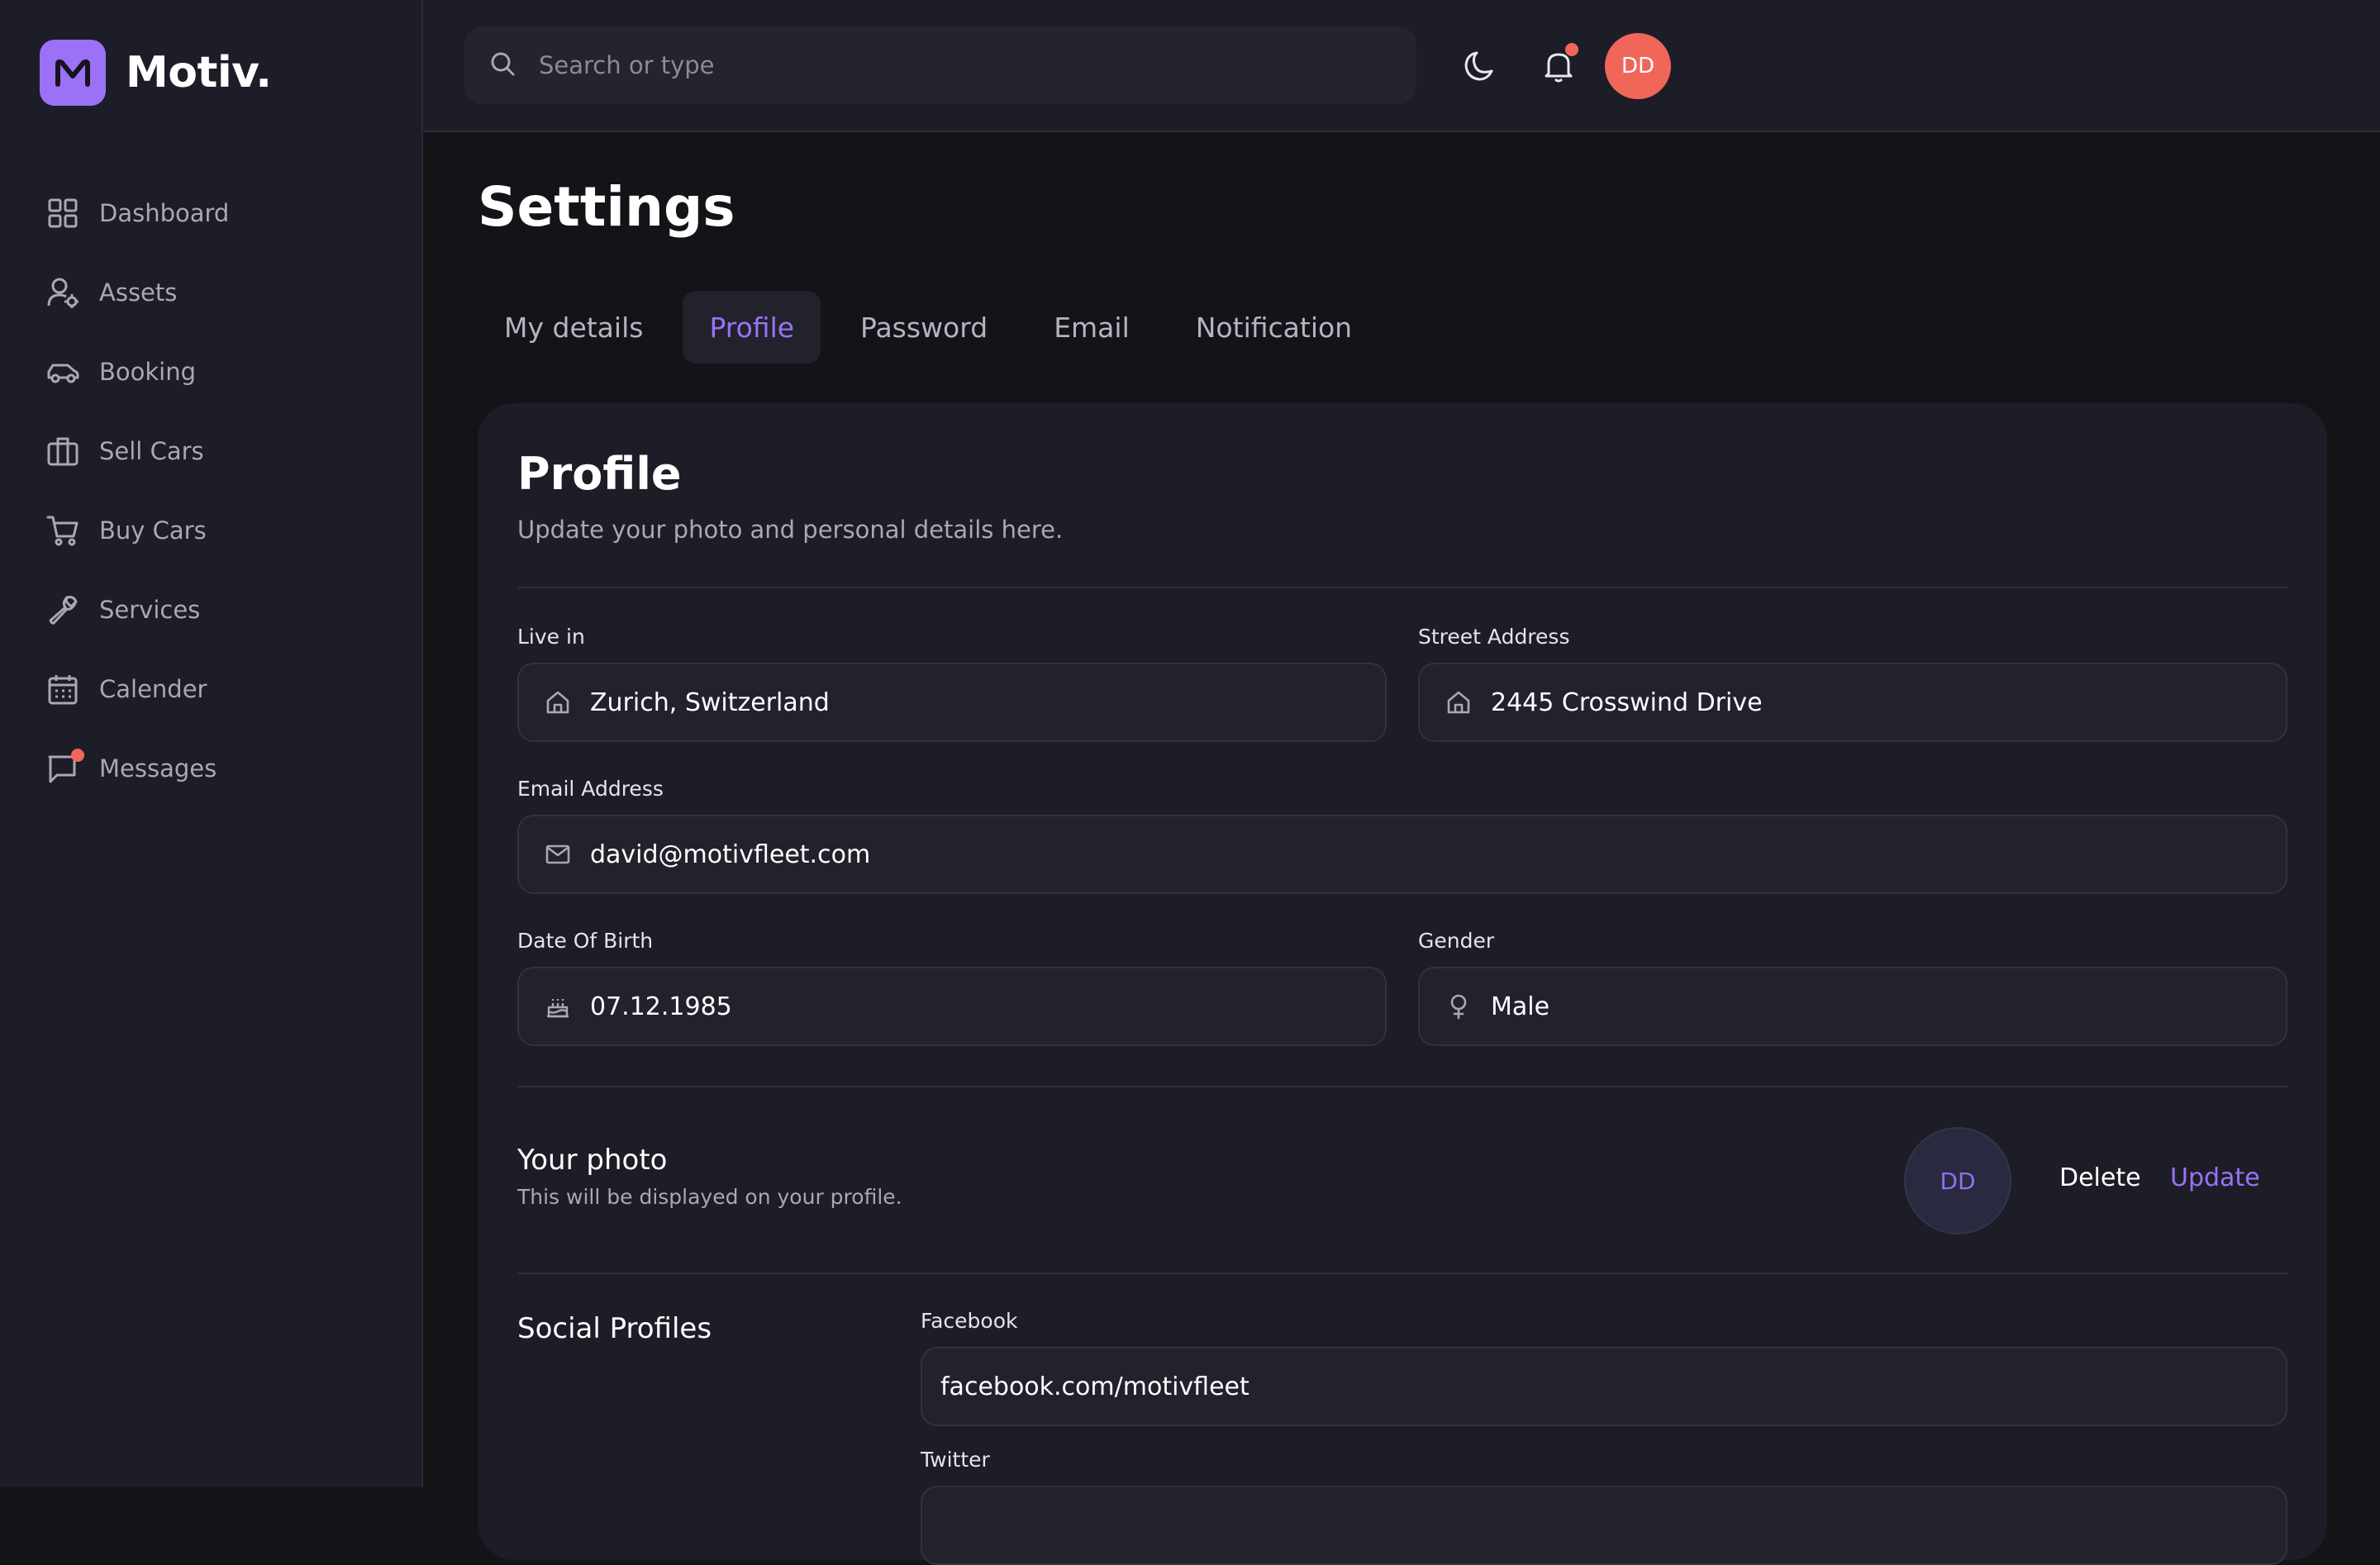  What do you see at coordinates (1402, 854) in the screenshot?
I see `email-field: david@motivfleet.com` at bounding box center [1402, 854].